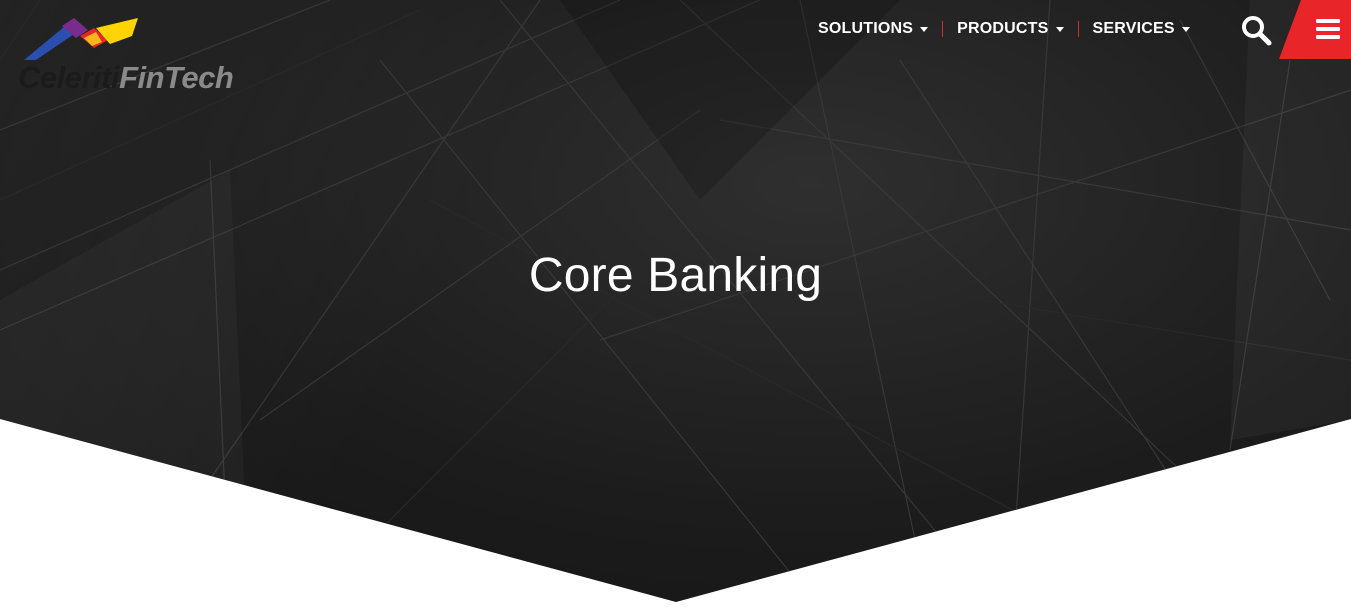  What do you see at coordinates (866, 28) in the screenshot?
I see `nav-item-label: SOLUTIONS` at bounding box center [866, 28].